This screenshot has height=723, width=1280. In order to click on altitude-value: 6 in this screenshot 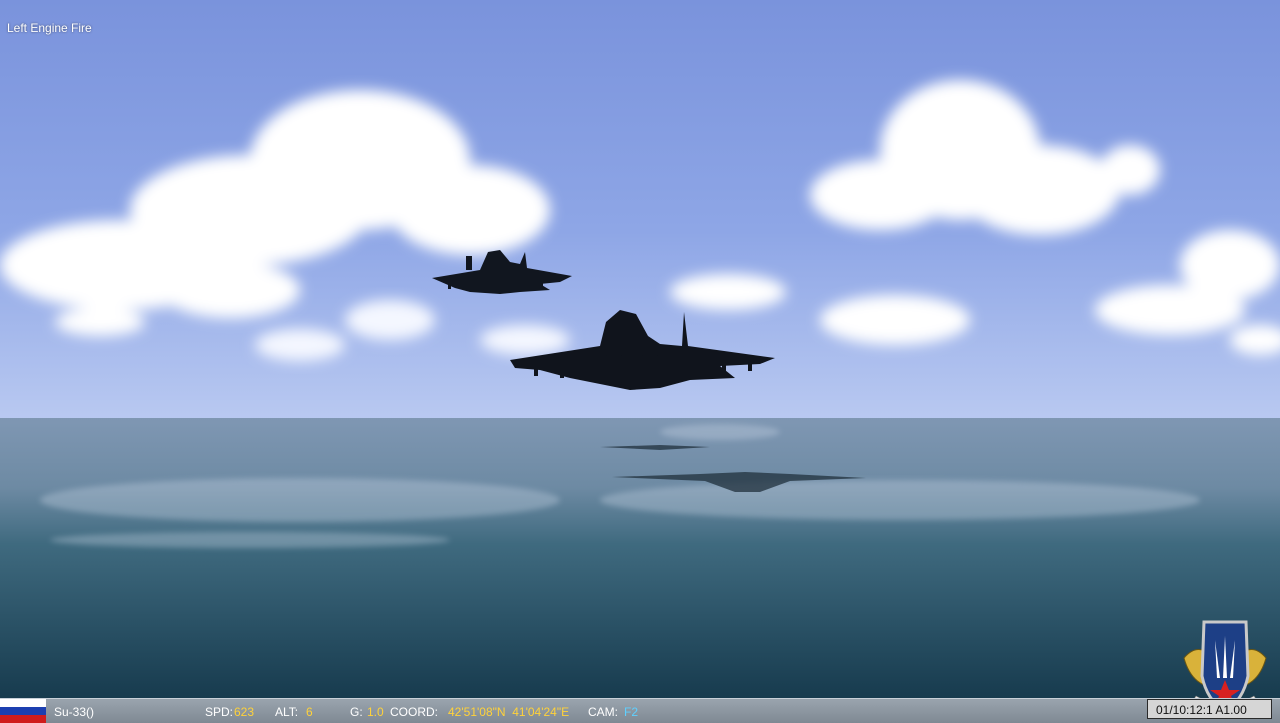, I will do `click(309, 712)`.